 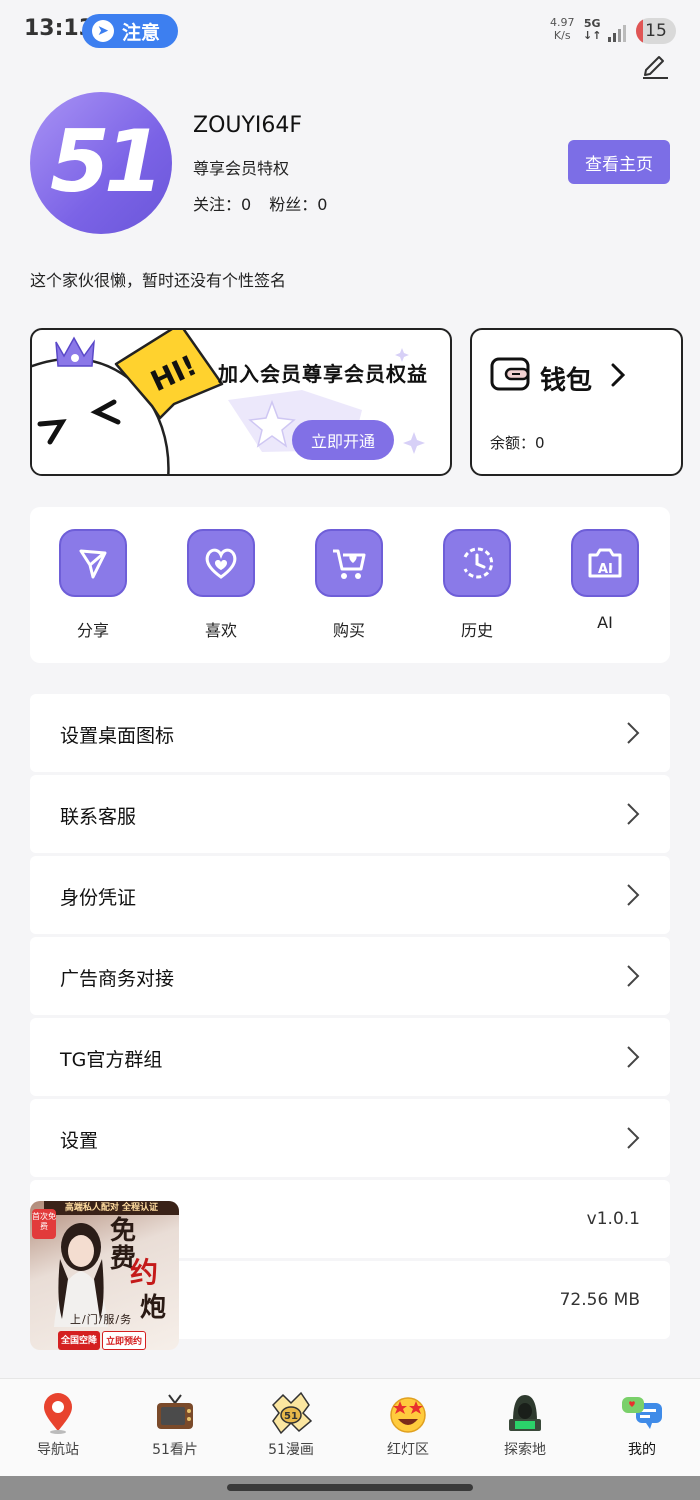 What do you see at coordinates (221, 563) in the screenshot?
I see `heart-icon` at bounding box center [221, 563].